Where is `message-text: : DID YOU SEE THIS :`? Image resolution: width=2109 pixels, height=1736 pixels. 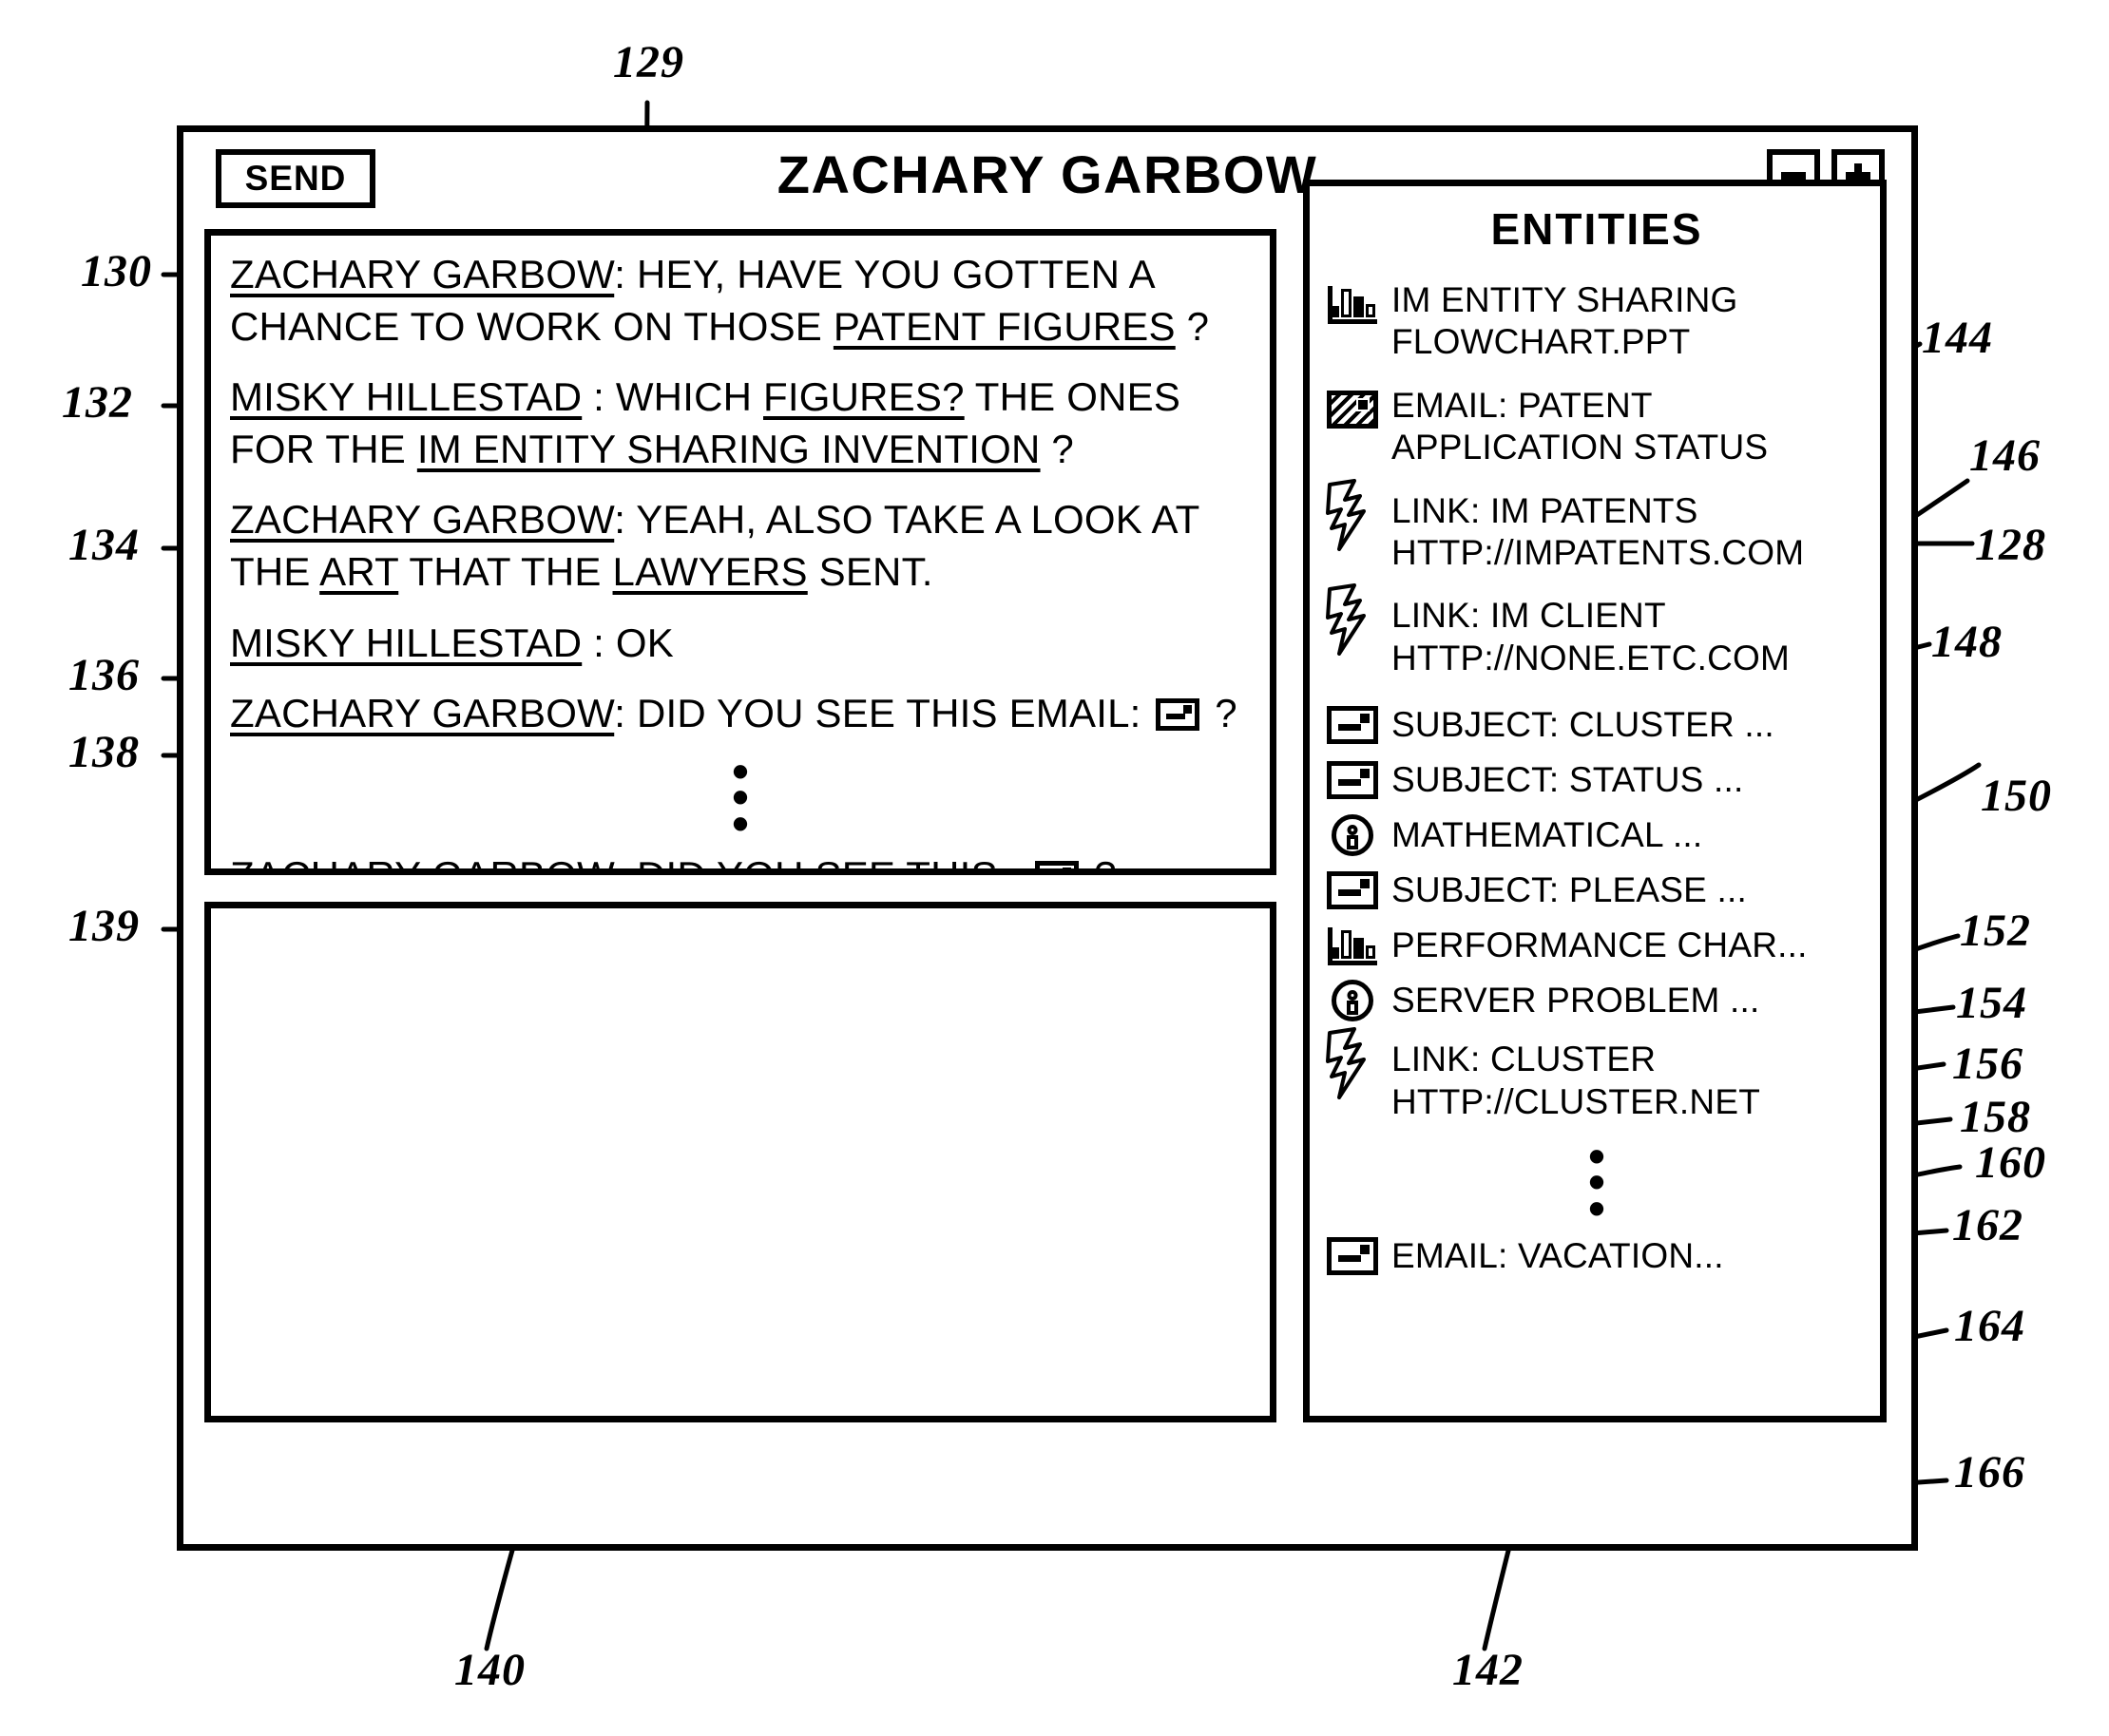 message-text: : DID YOU SEE THIS : is located at coordinates (822, 861).